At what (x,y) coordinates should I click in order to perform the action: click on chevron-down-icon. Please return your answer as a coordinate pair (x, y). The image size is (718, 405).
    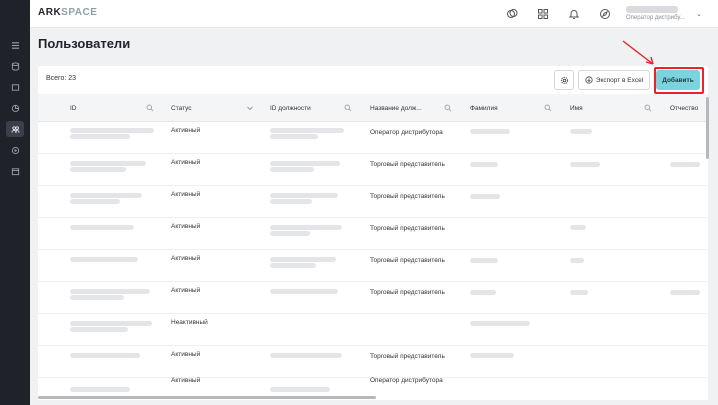
    Looking at the image, I should click on (250, 108).